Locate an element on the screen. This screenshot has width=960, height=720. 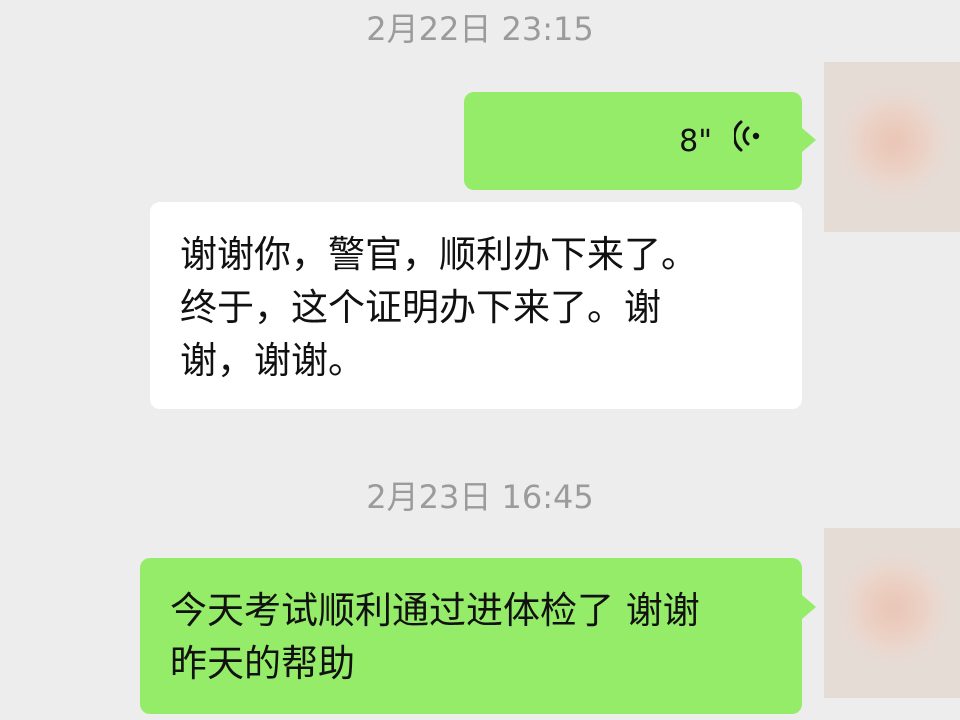
timestamp: 2月22日 23:15 is located at coordinates (480, 29).